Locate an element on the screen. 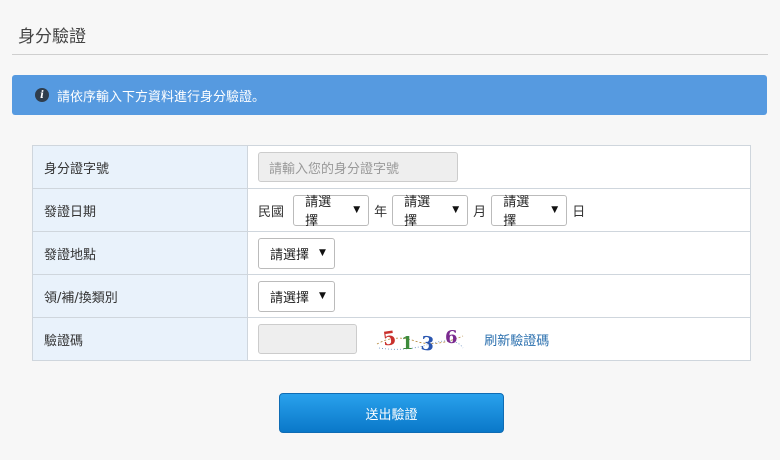  day-select: 請選擇 ▼ is located at coordinates (529, 211).